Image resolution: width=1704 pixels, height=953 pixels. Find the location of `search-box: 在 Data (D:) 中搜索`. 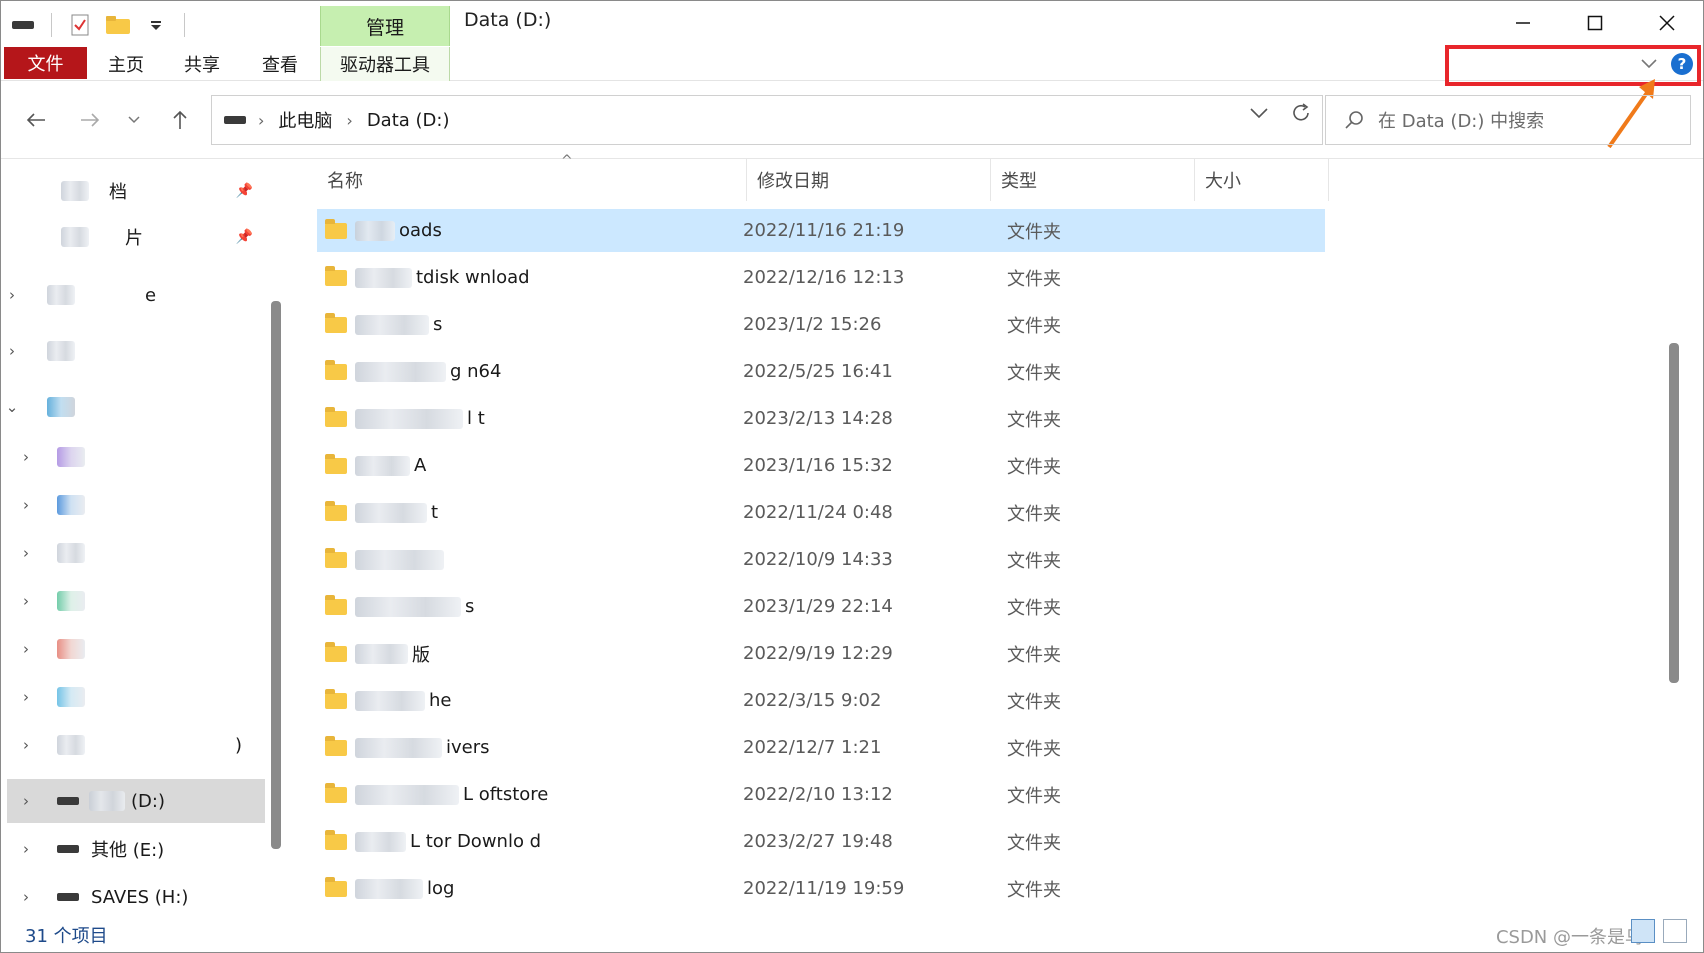

search-box: 在 Data (D:) 中搜索 is located at coordinates (1508, 120).